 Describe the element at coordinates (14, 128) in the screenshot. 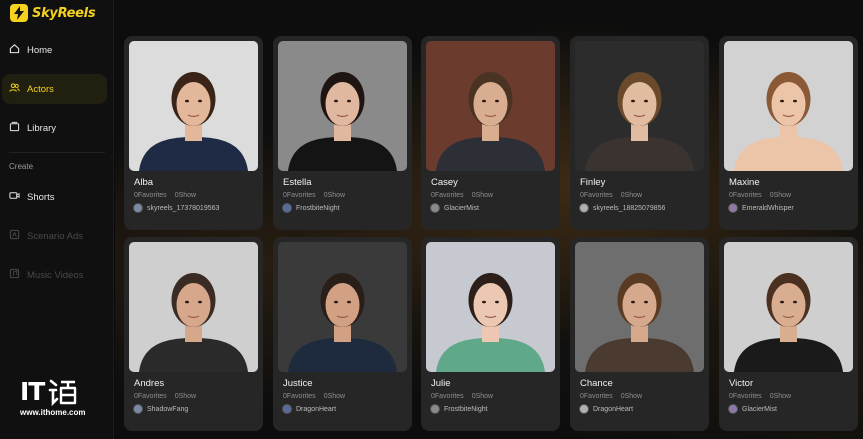

I see `library-icon` at that location.